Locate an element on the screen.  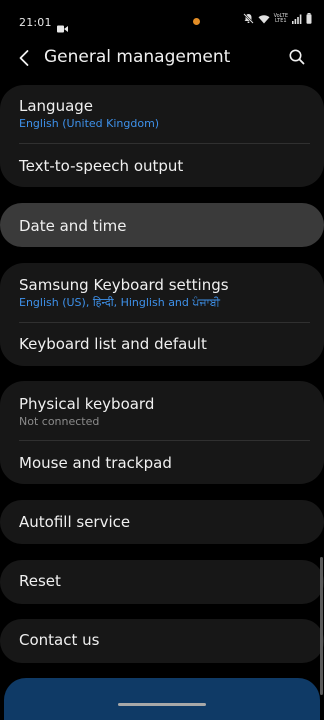
app-bar: General management is located at coordinates (162, 58).